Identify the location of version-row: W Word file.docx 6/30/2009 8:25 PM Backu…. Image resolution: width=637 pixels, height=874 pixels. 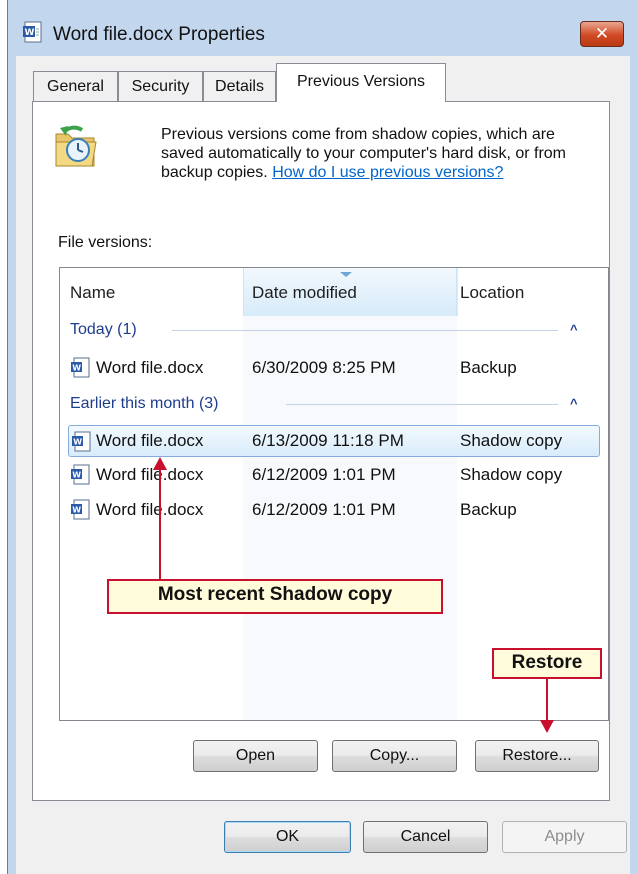
(334, 368).